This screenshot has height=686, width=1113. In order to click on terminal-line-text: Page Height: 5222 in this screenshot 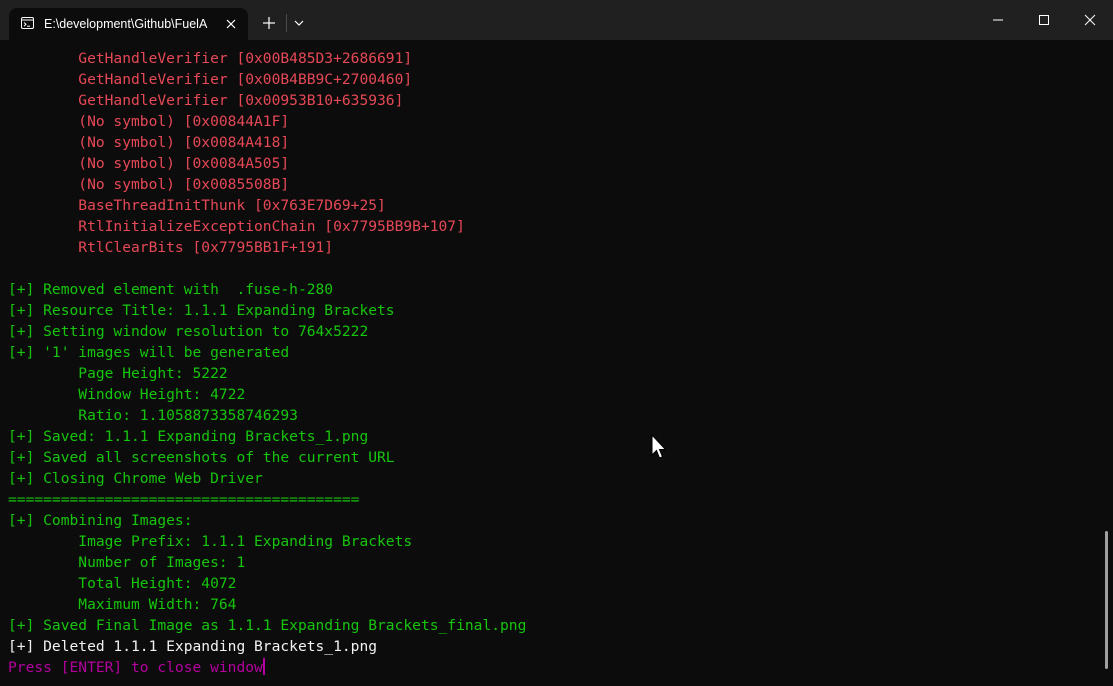, I will do `click(118, 373)`.